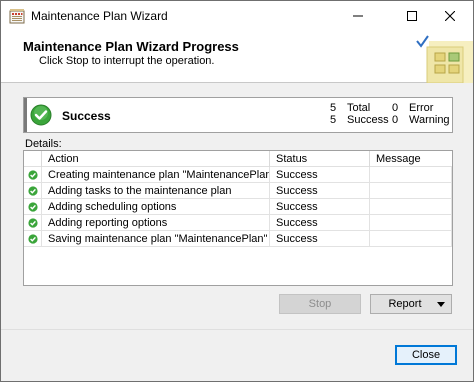 This screenshot has width=474, height=382. Describe the element at coordinates (320, 159) in the screenshot. I see `column-header-status: Status` at that location.